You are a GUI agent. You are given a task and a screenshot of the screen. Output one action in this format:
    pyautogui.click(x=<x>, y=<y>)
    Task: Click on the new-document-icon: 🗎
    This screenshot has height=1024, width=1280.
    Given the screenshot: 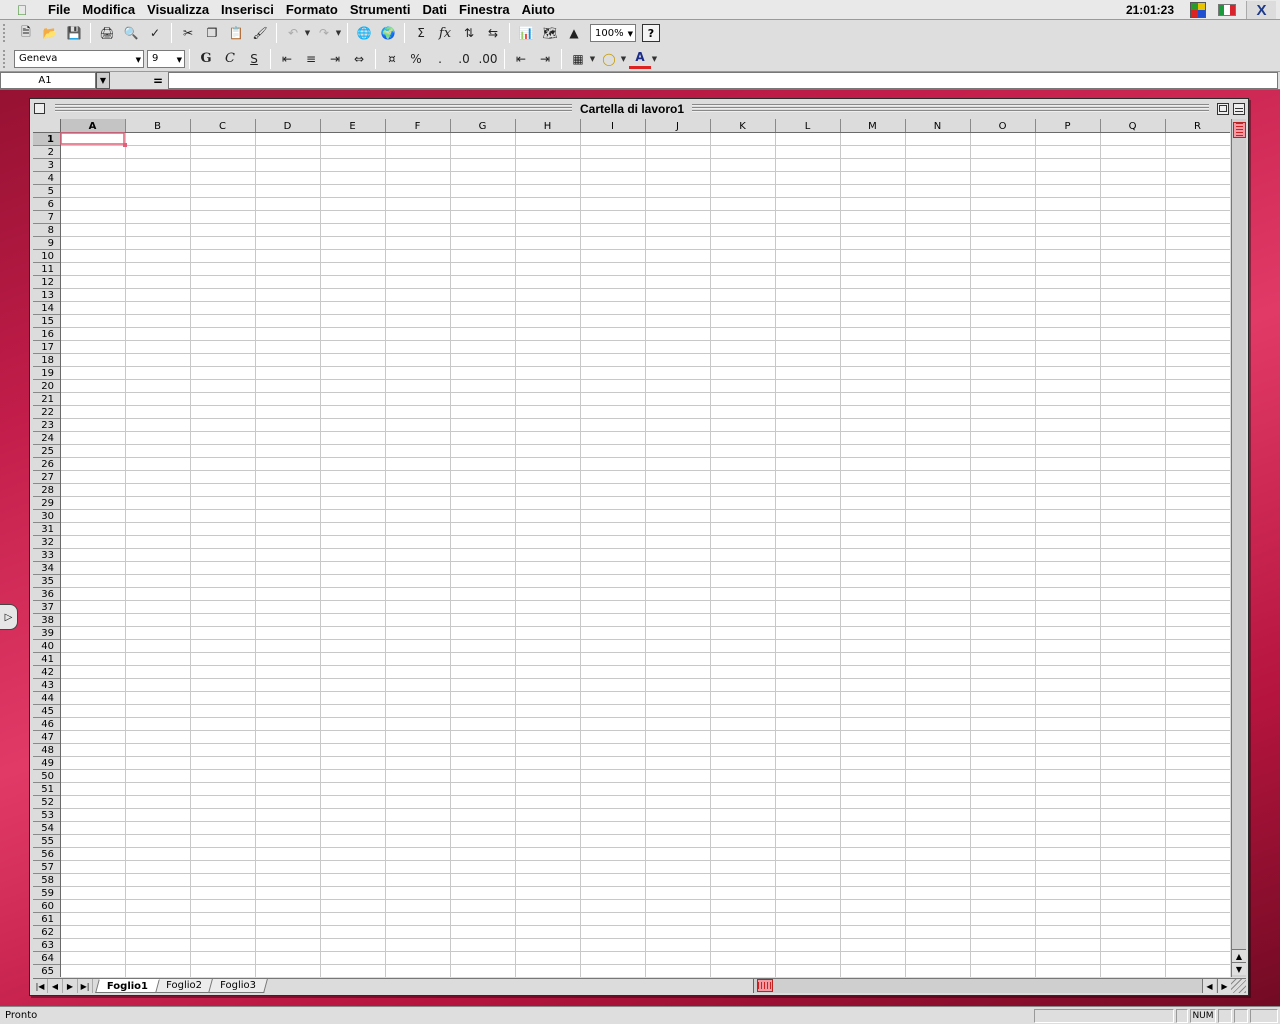 What is the action you would take?
    pyautogui.click(x=26, y=33)
    